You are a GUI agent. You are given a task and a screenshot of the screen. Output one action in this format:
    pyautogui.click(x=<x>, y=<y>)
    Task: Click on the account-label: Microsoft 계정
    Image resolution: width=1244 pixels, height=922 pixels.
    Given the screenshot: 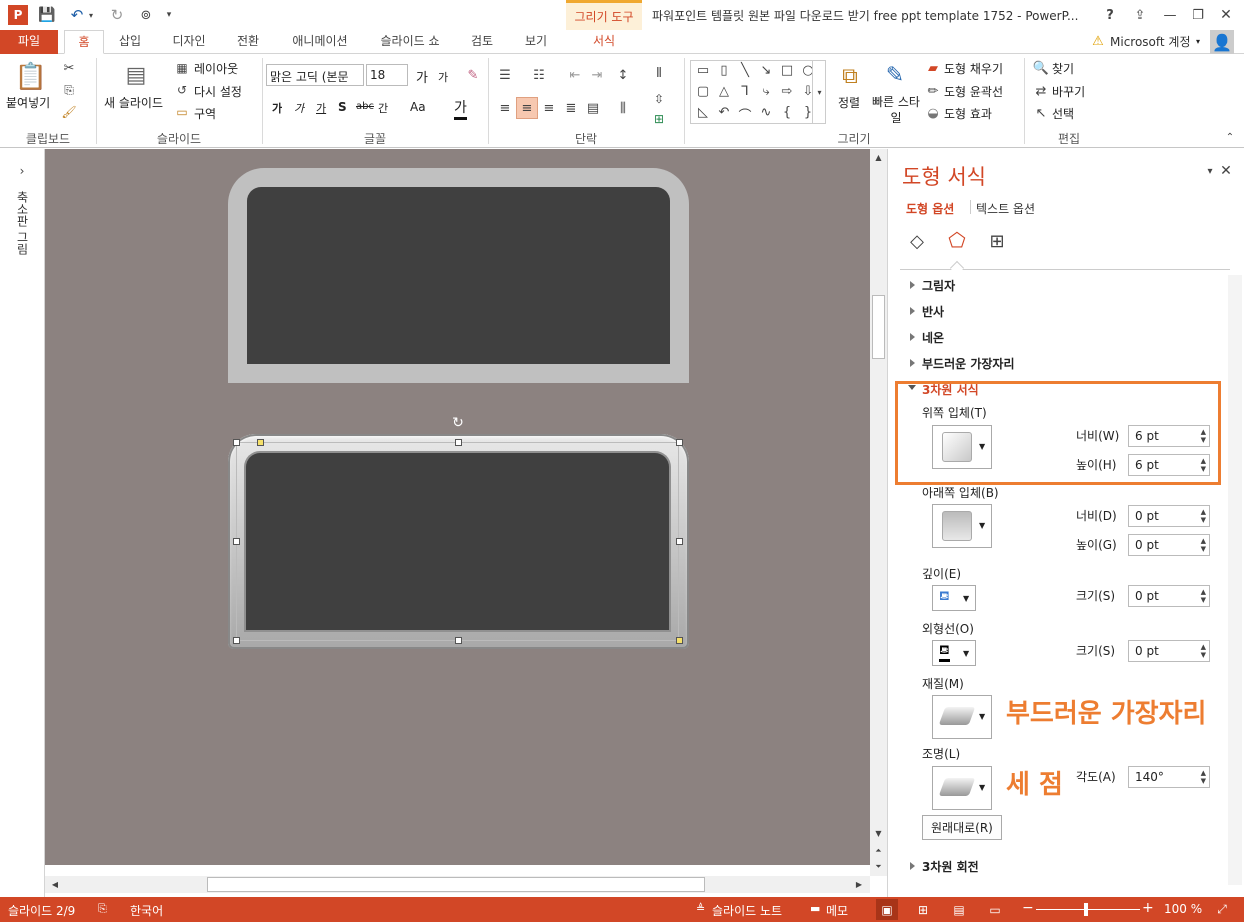 What is the action you would take?
    pyautogui.click(x=1150, y=41)
    